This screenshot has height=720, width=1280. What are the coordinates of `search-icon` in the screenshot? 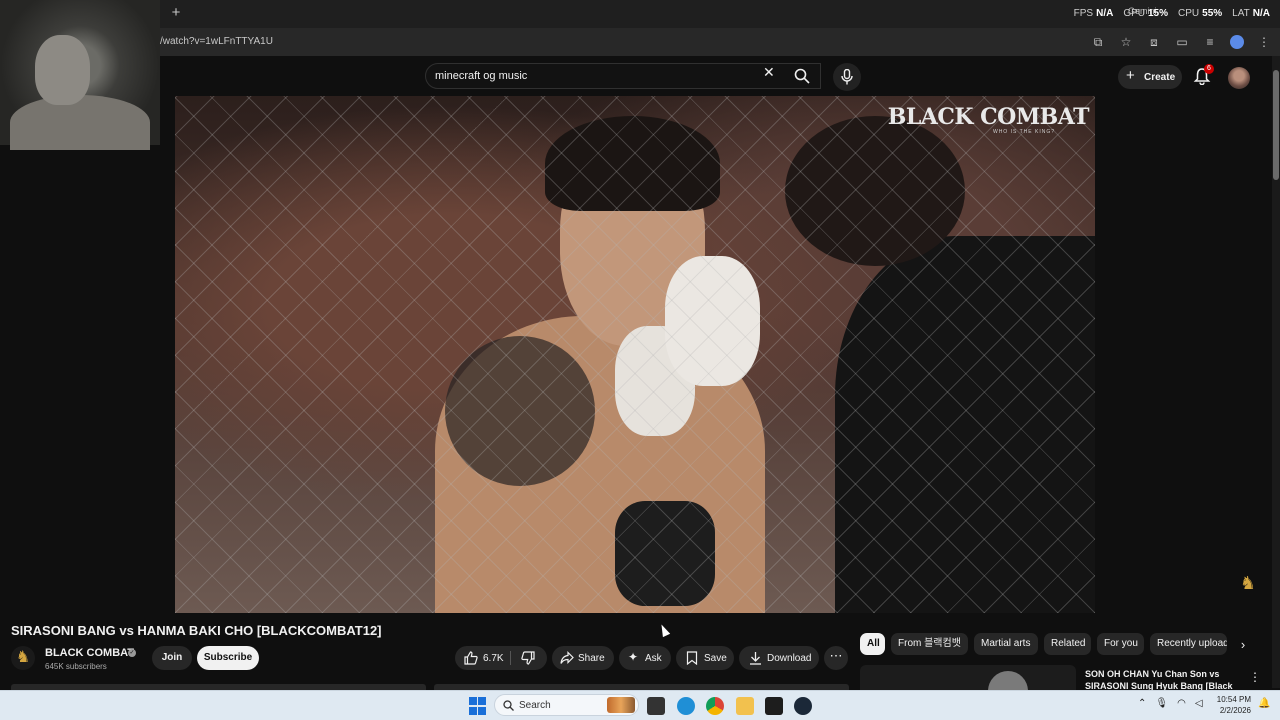 It's located at (802, 76).